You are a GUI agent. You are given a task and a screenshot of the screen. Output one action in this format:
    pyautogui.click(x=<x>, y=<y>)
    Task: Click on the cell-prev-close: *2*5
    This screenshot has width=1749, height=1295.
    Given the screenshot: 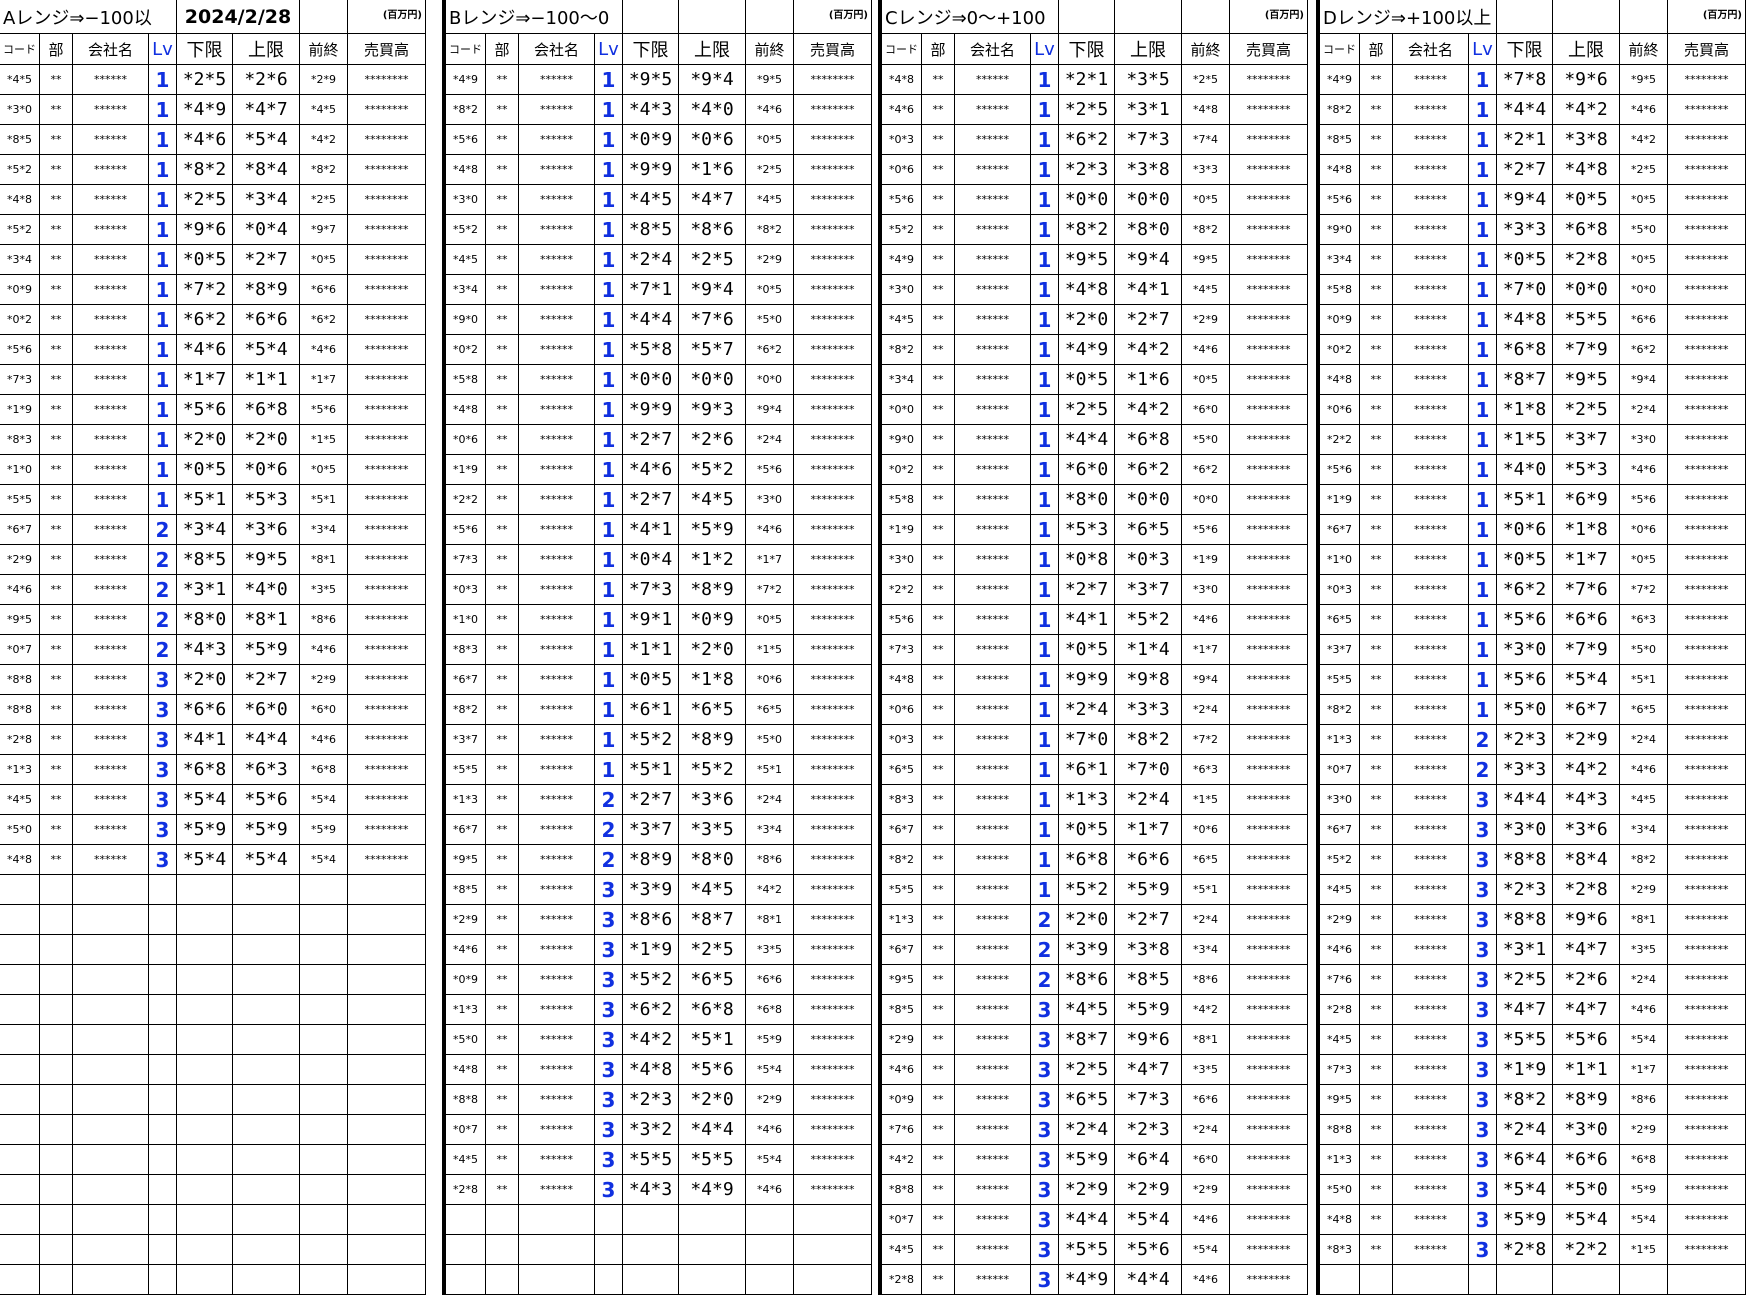 What is the action you would take?
    pyautogui.click(x=770, y=170)
    